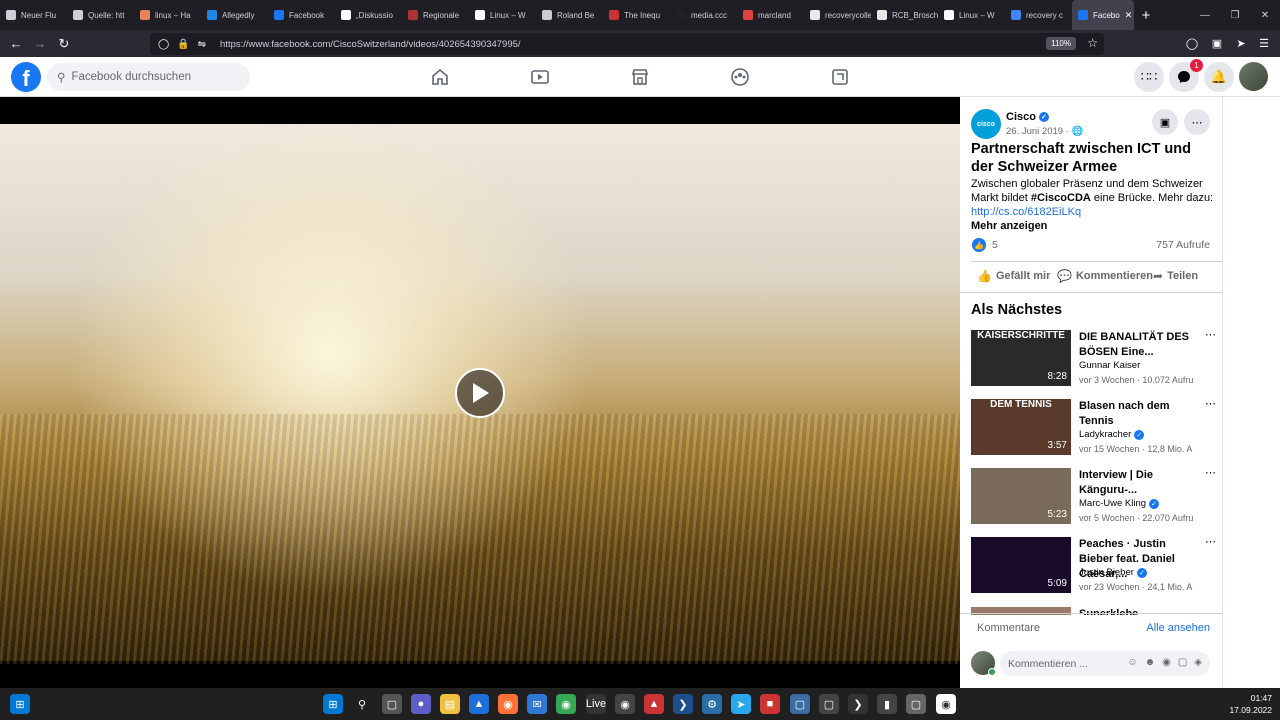 The width and height of the screenshot is (1280, 720). Describe the element at coordinates (40, 44) in the screenshot. I see `forward-icon: →` at that location.